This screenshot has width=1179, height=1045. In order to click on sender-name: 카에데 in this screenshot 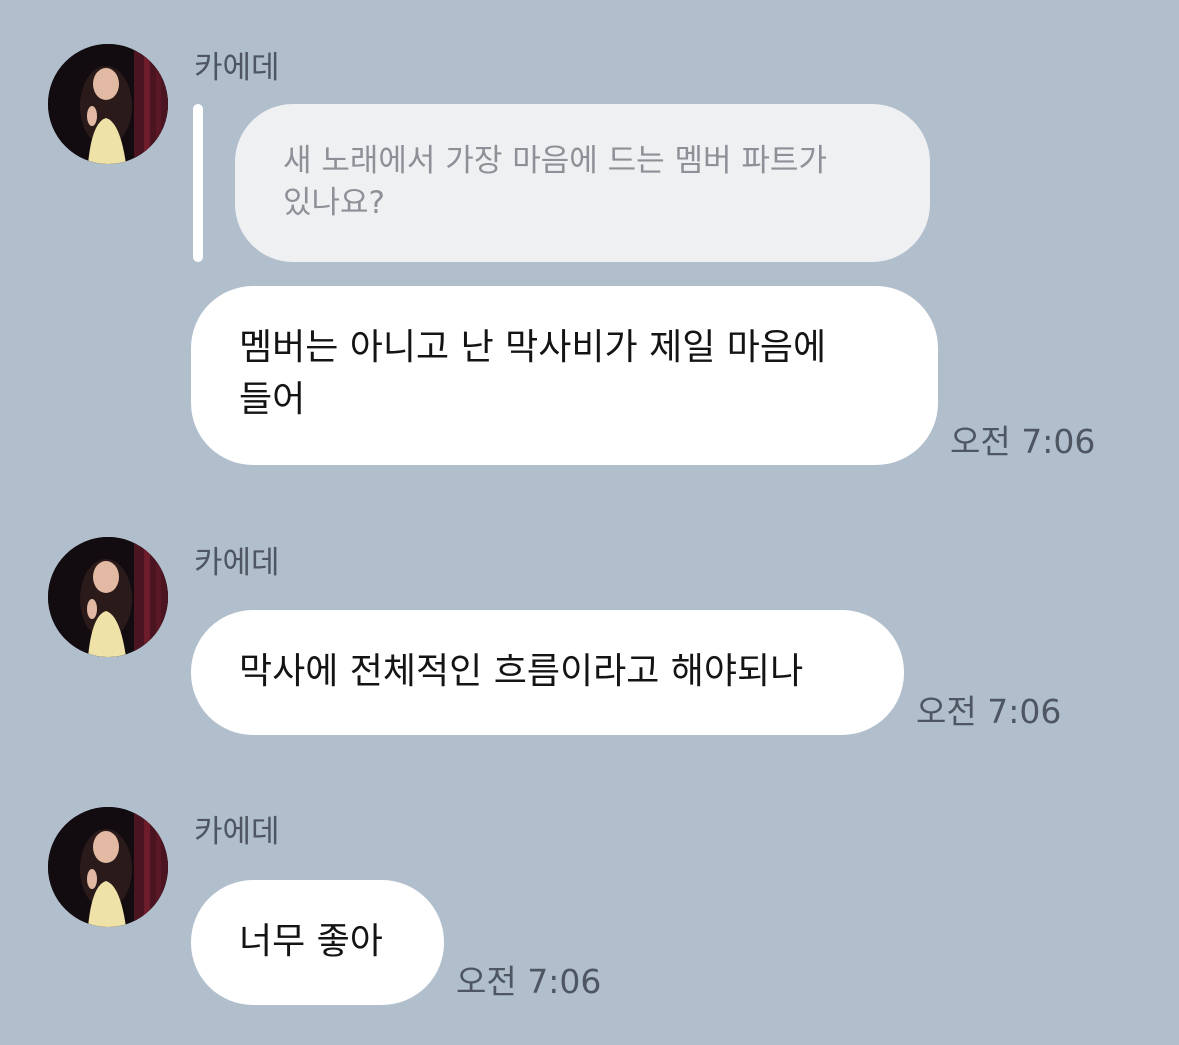, I will do `click(237, 832)`.